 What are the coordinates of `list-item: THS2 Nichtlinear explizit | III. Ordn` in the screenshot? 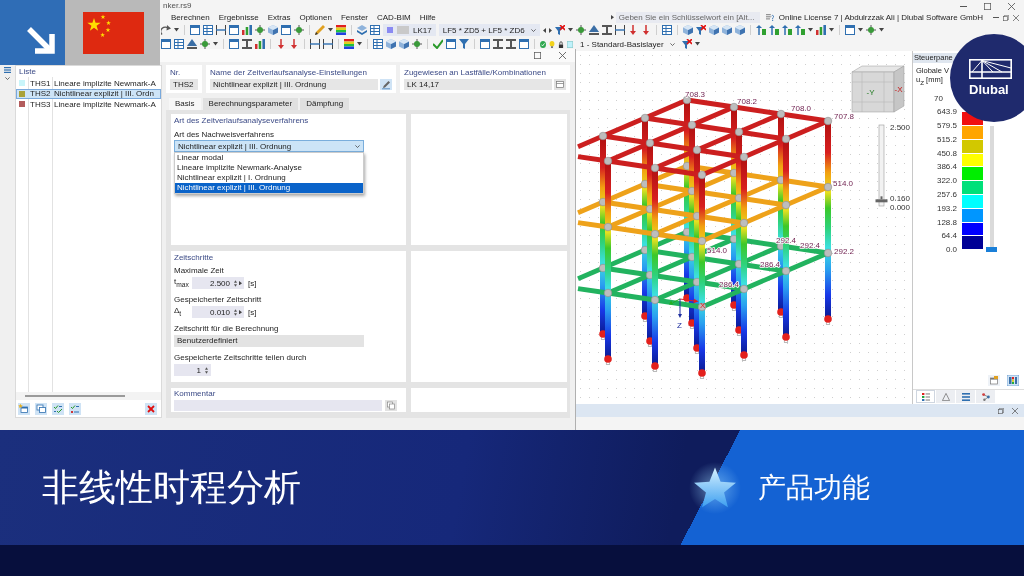 It's located at (88, 93).